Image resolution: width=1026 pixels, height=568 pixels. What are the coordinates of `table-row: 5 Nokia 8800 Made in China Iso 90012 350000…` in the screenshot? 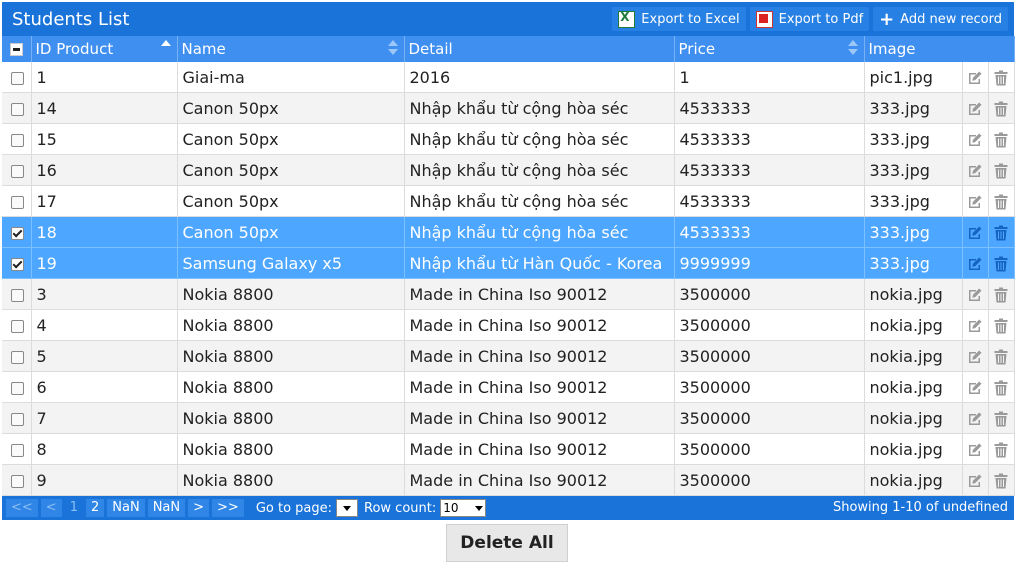 It's located at (508, 356).